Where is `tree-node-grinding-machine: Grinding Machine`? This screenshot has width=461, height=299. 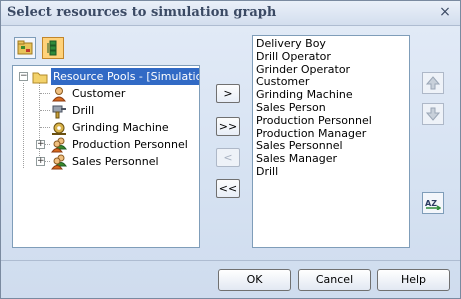 tree-node-grinding-machine: Grinding Machine is located at coordinates (106, 127).